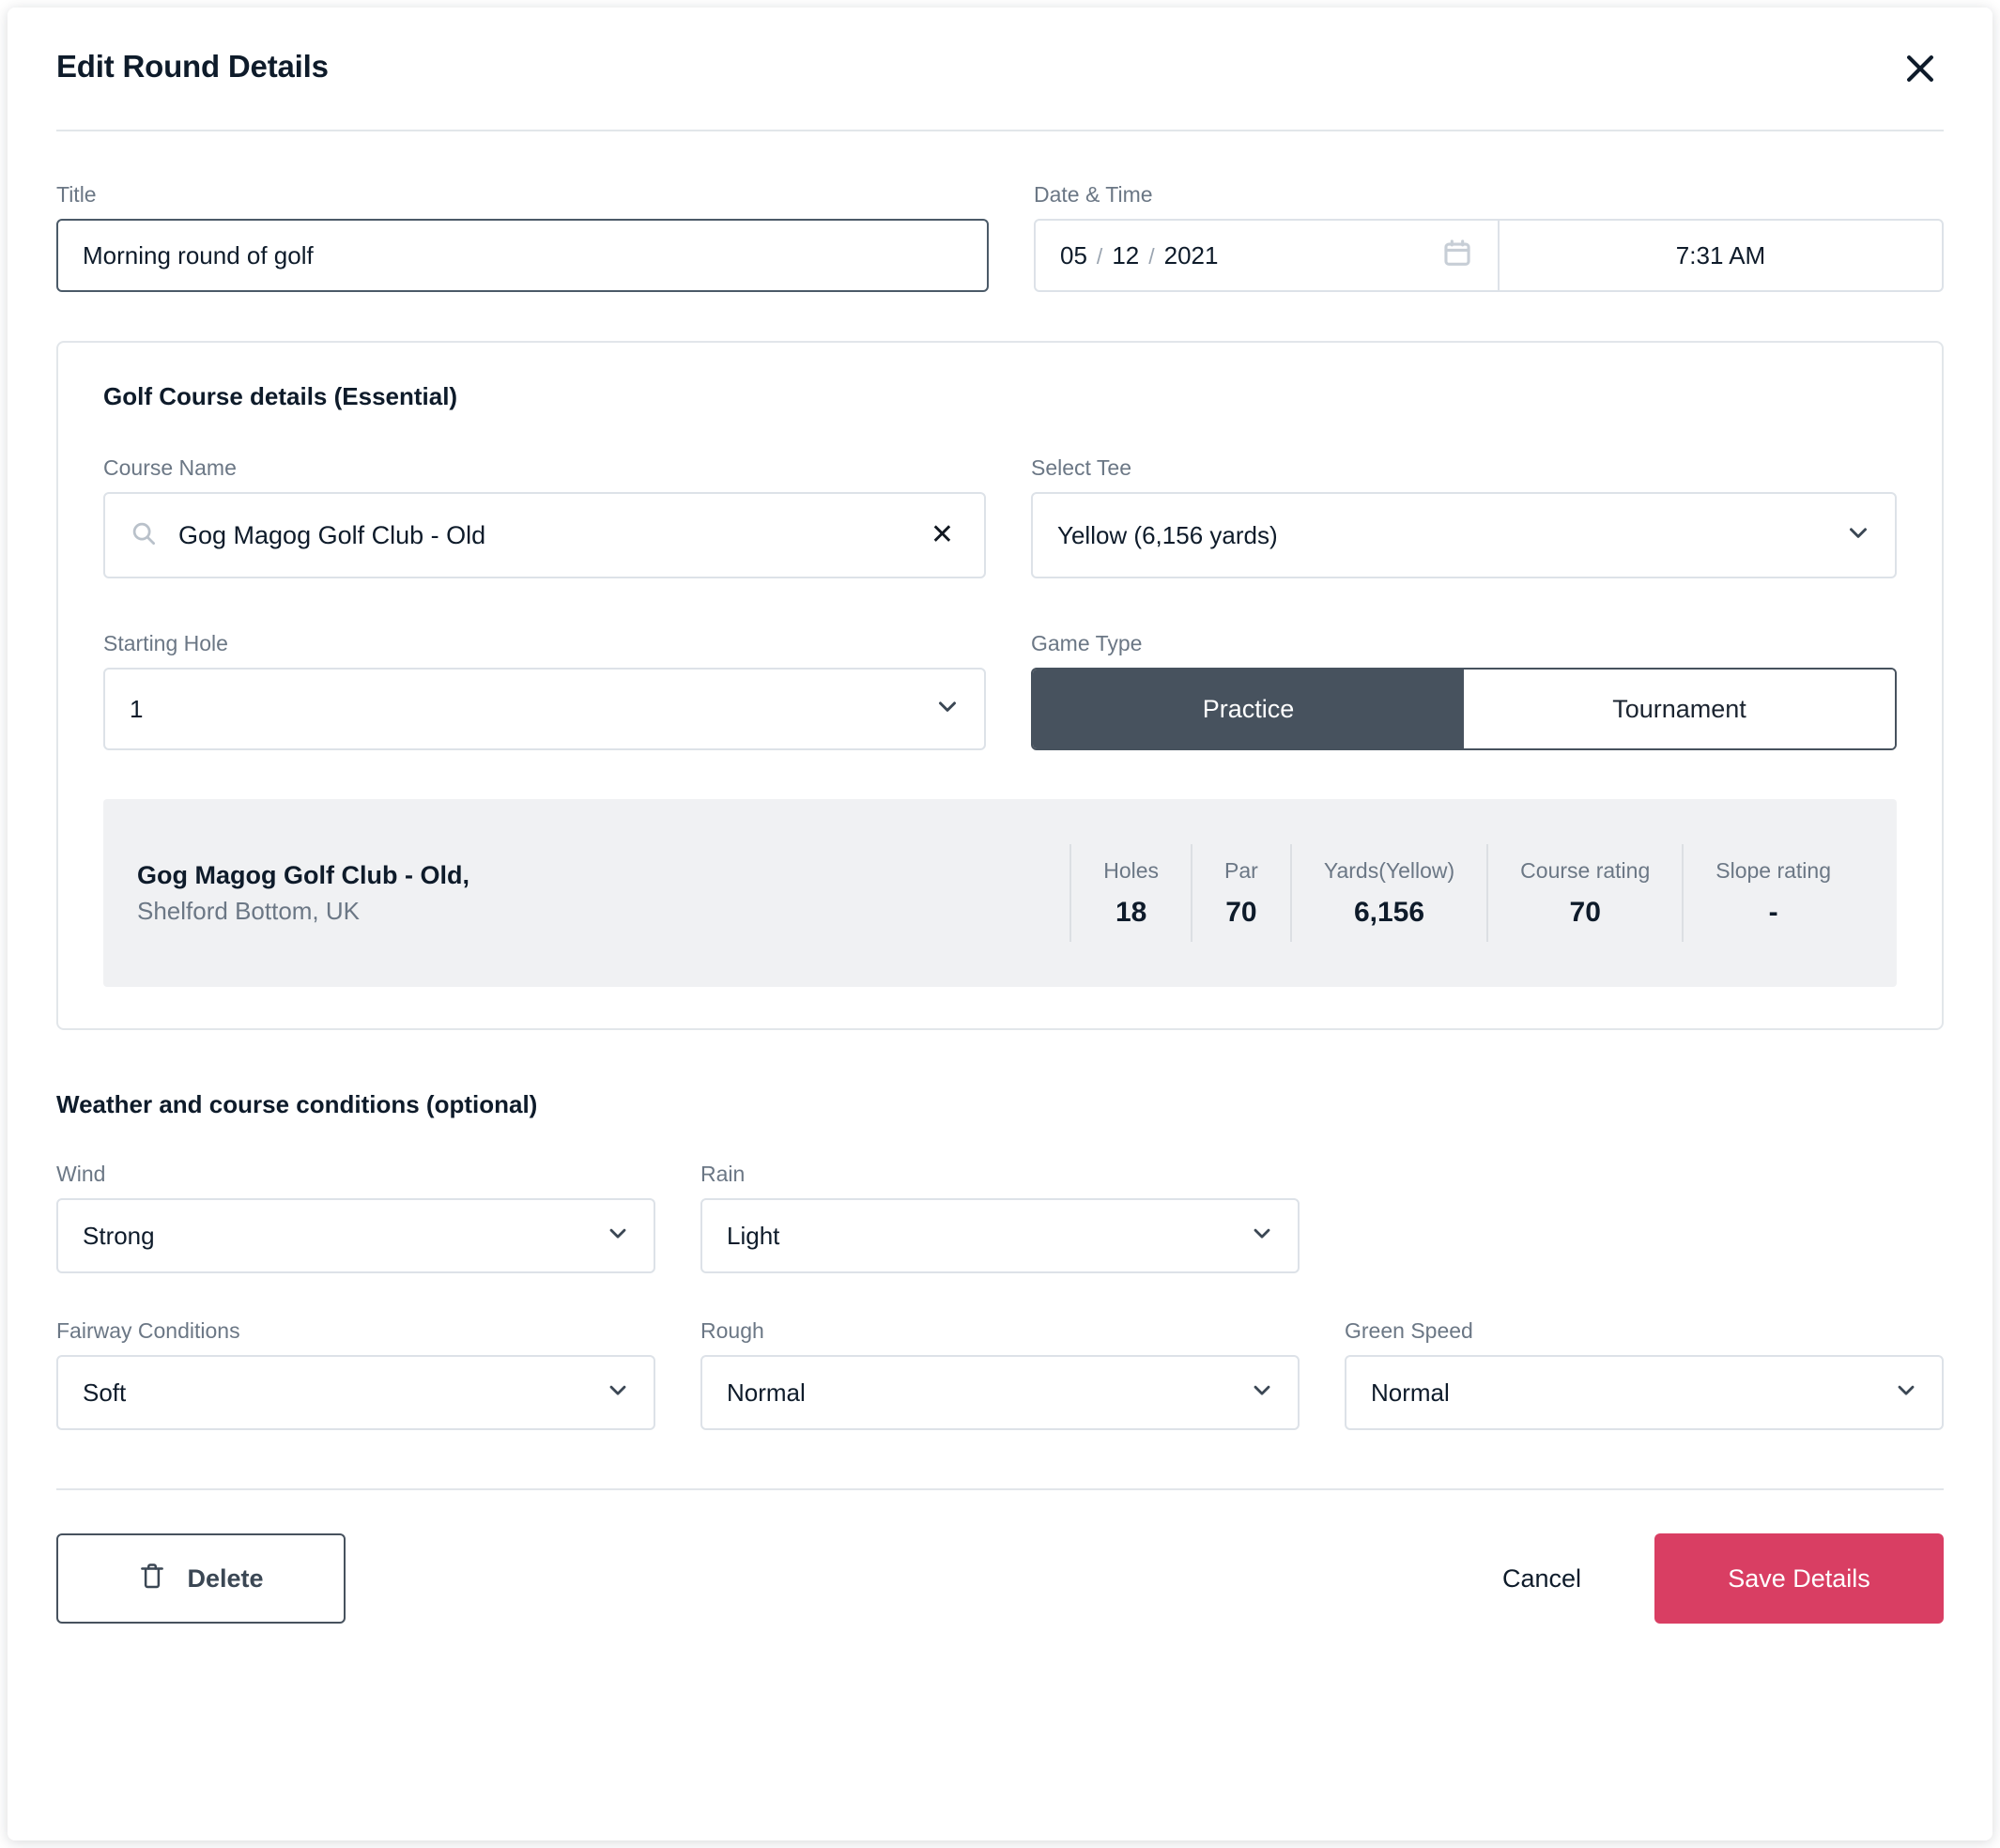 The width and height of the screenshot is (2000, 1848). I want to click on wind-dropdown: Strong, so click(355, 1235).